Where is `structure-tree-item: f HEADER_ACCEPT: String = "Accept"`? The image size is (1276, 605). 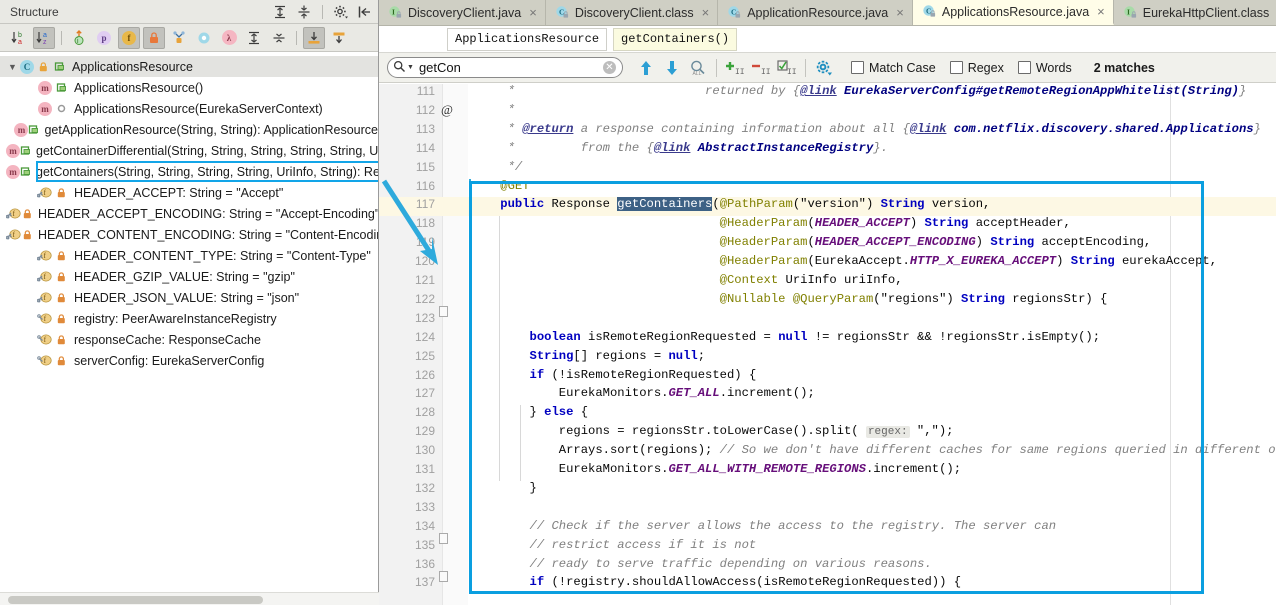 structure-tree-item: f HEADER_ACCEPT: String = "Accept" is located at coordinates (189, 192).